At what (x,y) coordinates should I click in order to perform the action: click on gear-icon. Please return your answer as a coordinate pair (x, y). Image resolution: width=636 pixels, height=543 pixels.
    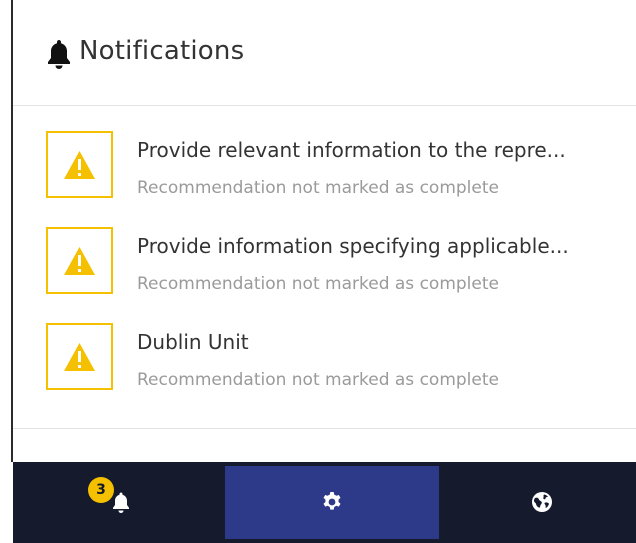
    Looking at the image, I should click on (332, 501).